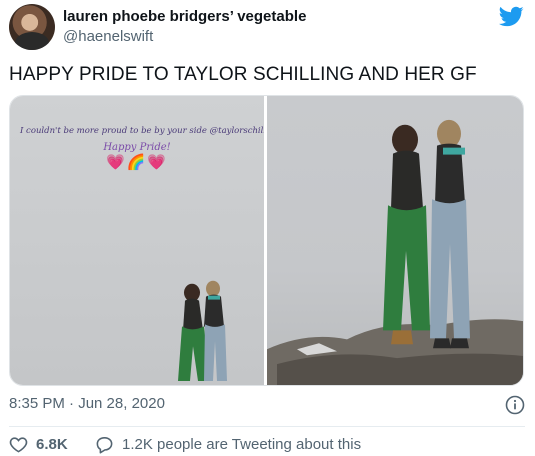 The height and width of the screenshot is (456, 535). Describe the element at coordinates (137, 162) in the screenshot. I see `overlay-emoji: 💗🌈💗` at that location.